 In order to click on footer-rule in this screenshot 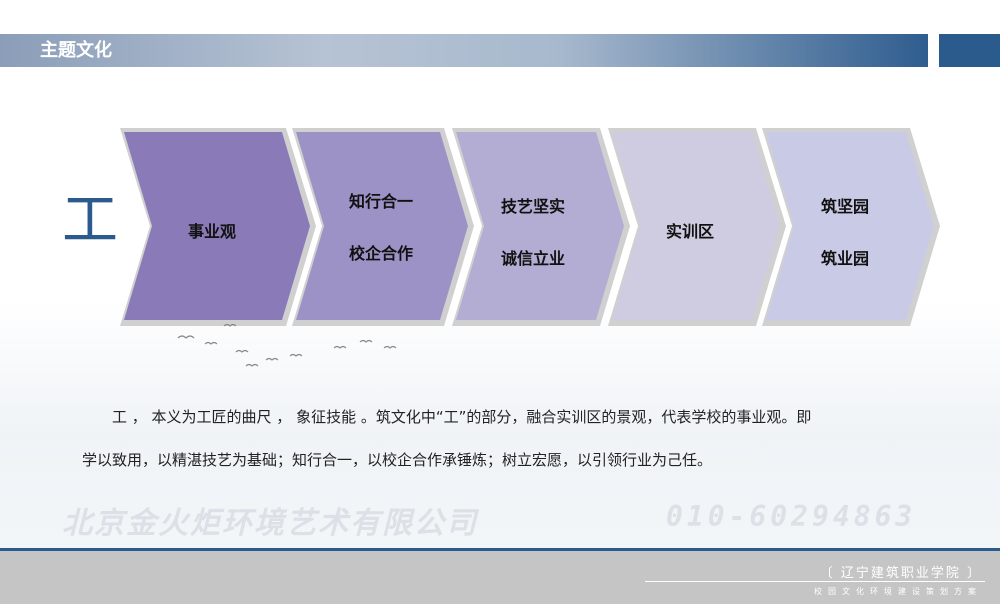, I will do `click(815, 581)`.